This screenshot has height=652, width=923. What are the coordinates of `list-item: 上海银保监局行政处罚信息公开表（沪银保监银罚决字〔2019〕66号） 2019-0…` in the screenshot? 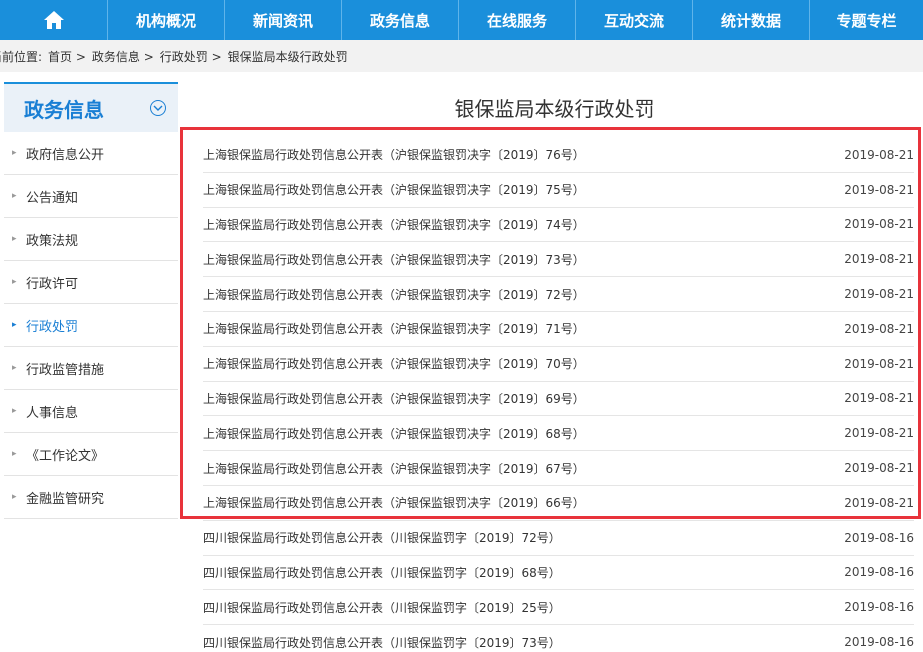 It's located at (558, 503).